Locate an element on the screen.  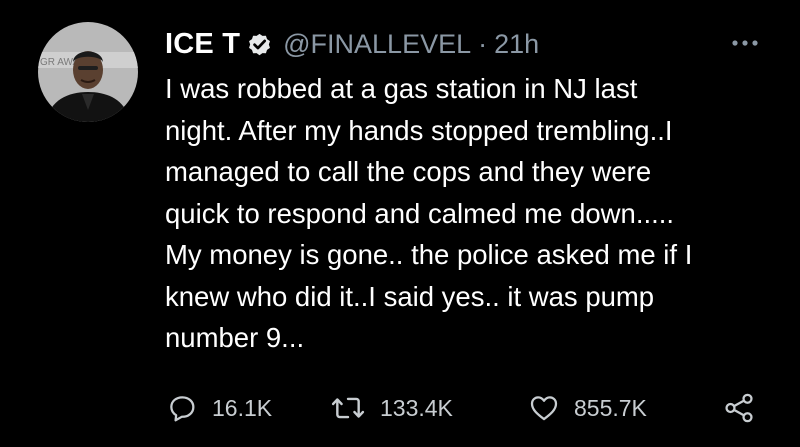
retweet-icon is located at coordinates (348, 408).